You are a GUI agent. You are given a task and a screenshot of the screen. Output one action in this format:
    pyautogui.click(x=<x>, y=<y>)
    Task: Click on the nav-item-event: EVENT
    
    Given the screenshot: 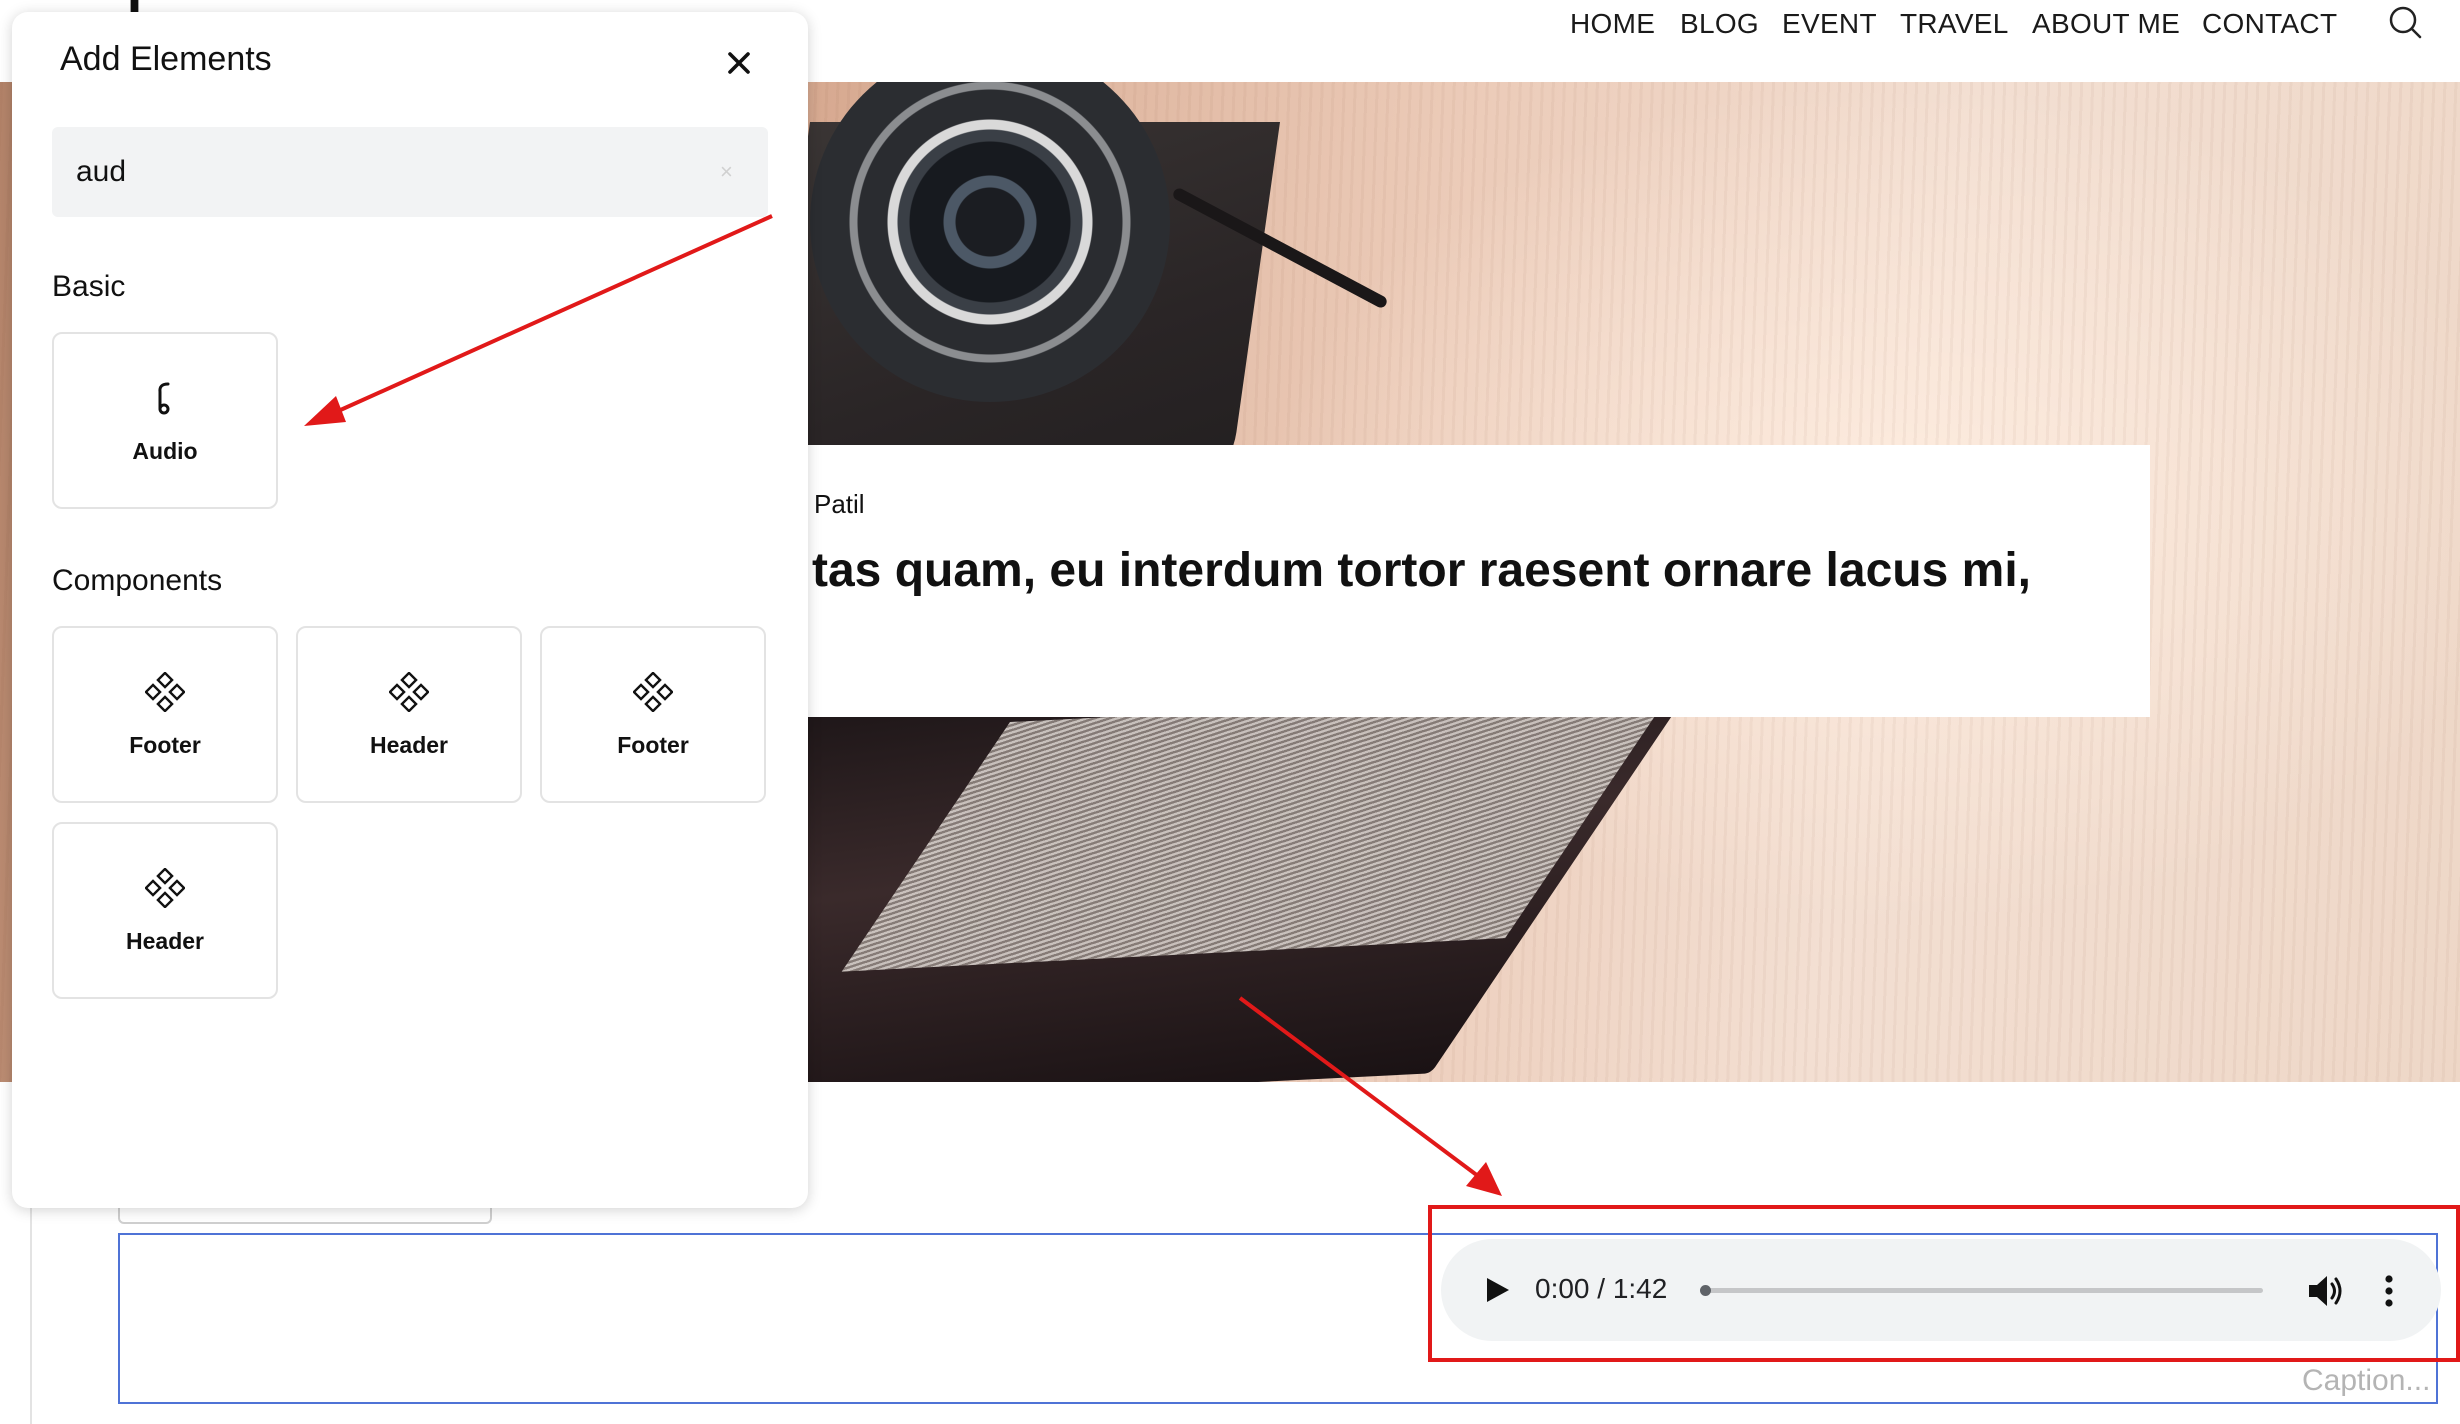 What is the action you would take?
    pyautogui.click(x=1829, y=24)
    